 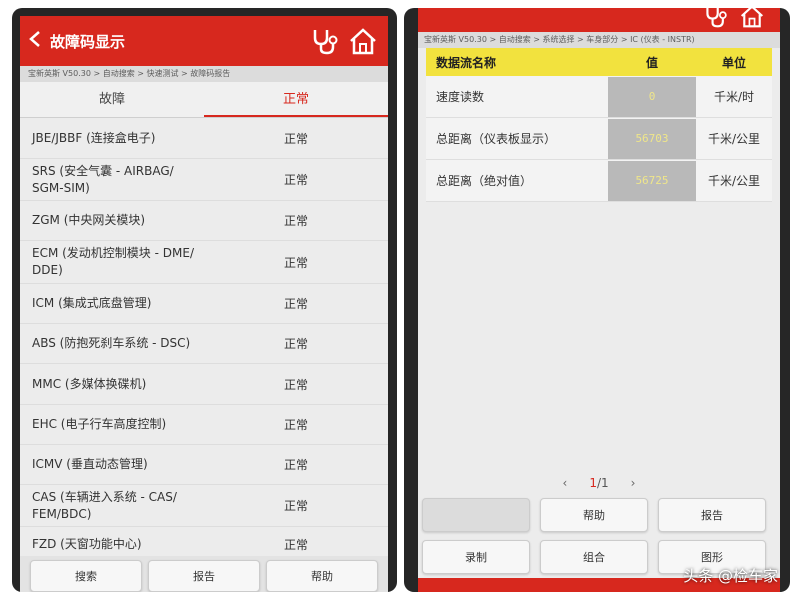 I want to click on tab-fault: 故障, so click(x=112, y=99).